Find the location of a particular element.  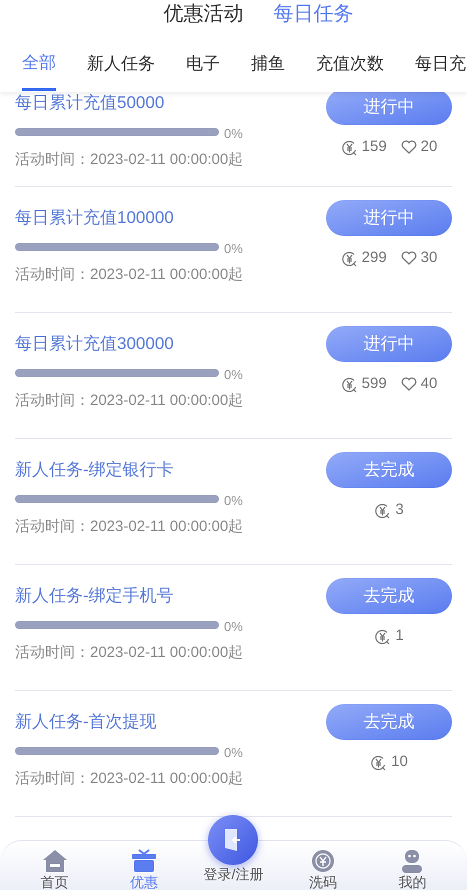

nav-tab: 登录/注册 is located at coordinates (233, 848).